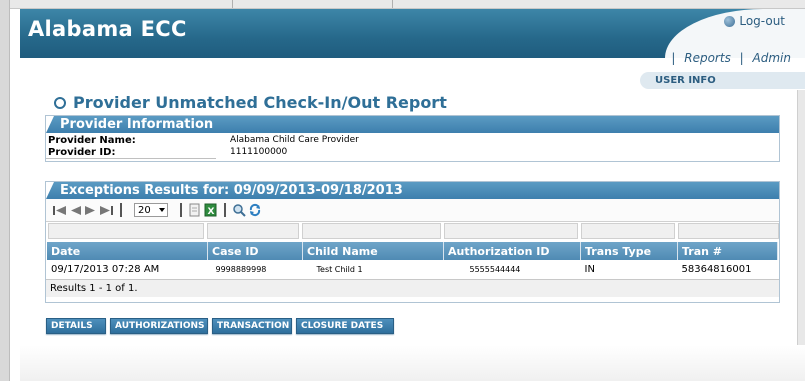  What do you see at coordinates (59, 210) in the screenshot?
I see `first-page-icon` at bounding box center [59, 210].